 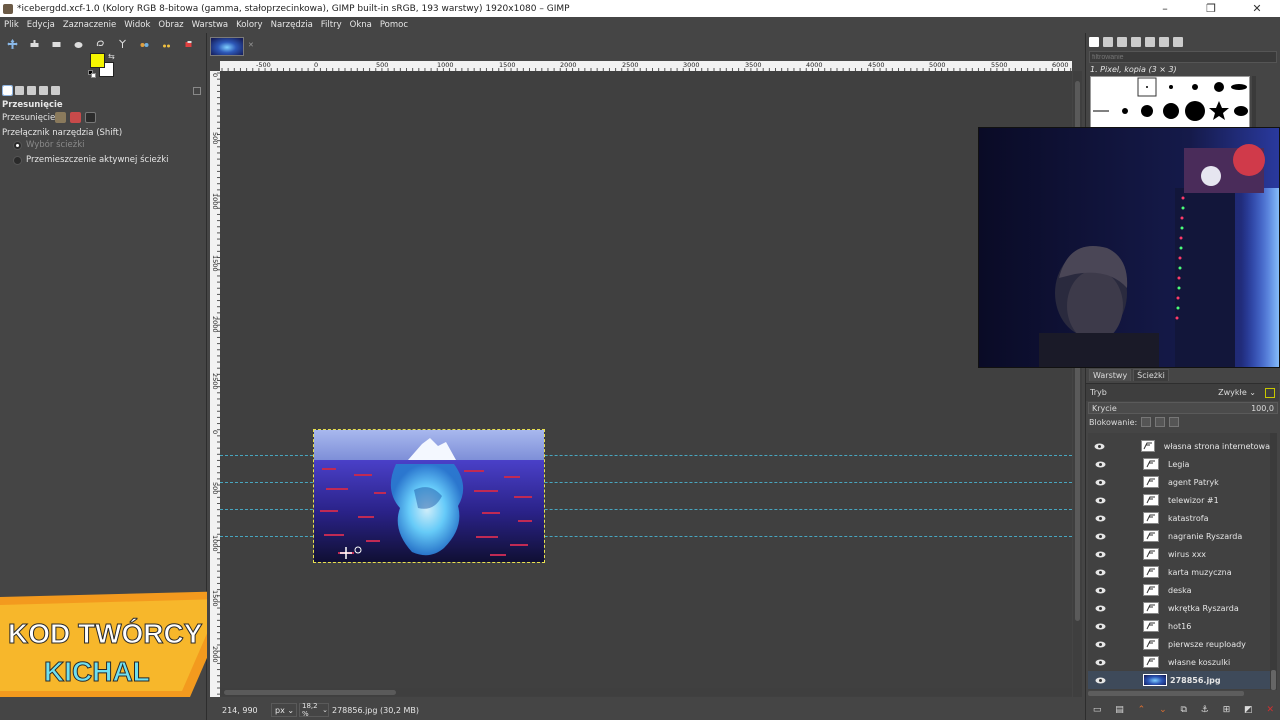 What do you see at coordinates (111, 56) in the screenshot?
I see `swap-colors-icon: ⇆` at bounding box center [111, 56].